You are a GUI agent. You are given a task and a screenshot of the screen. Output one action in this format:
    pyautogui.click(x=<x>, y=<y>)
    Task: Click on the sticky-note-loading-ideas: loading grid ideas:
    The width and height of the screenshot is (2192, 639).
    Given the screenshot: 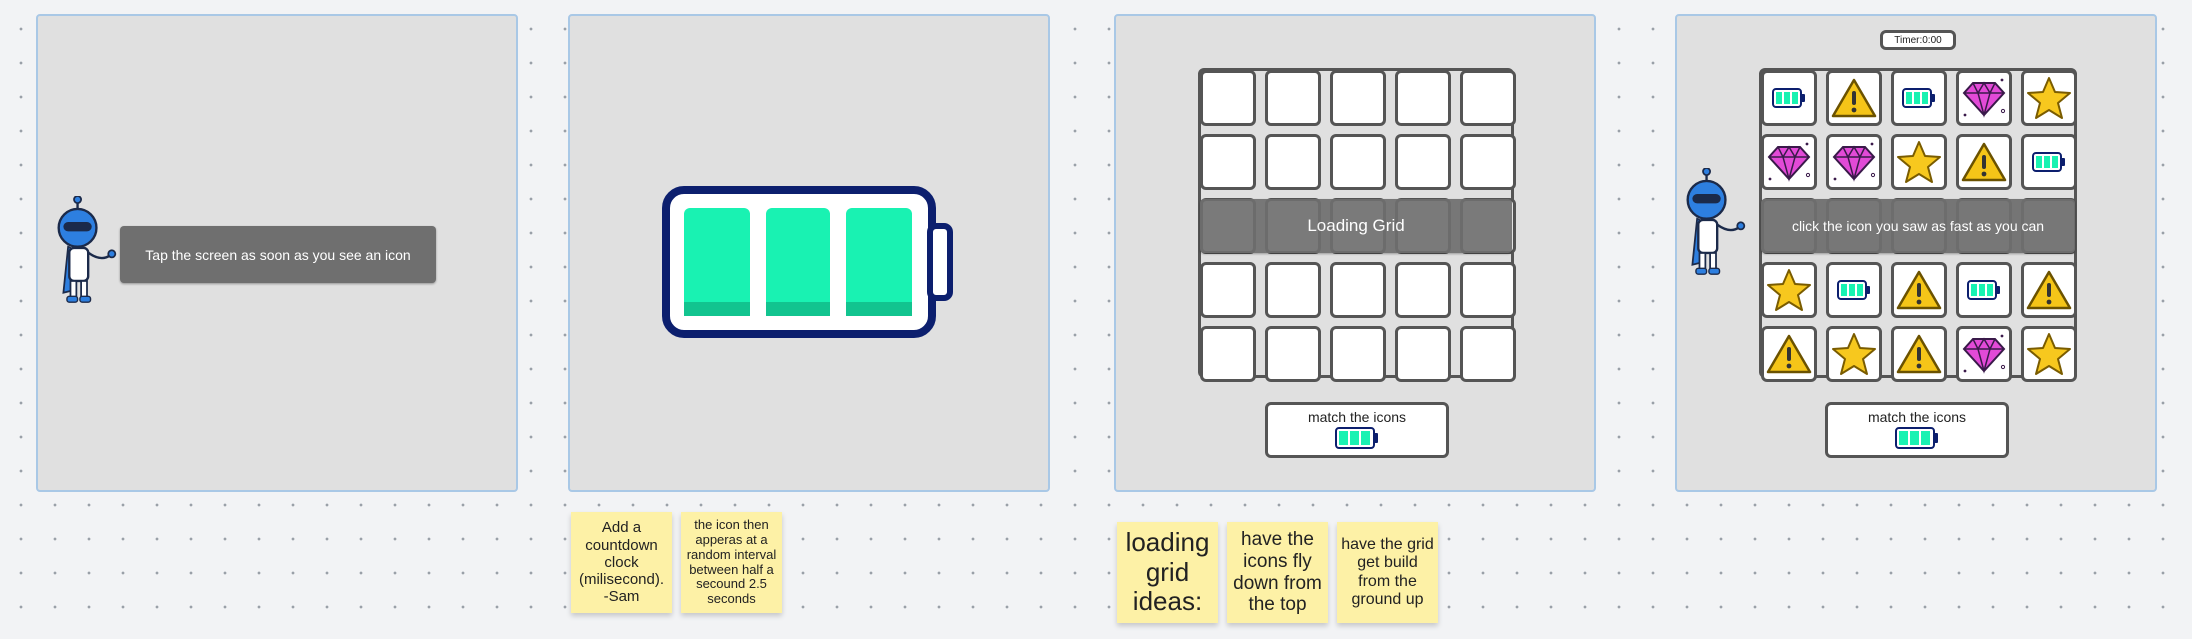 What is the action you would take?
    pyautogui.click(x=1167, y=572)
    